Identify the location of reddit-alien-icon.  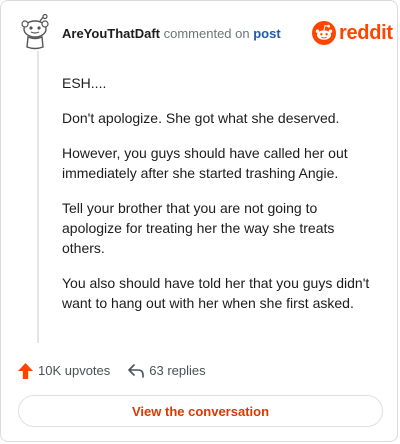
(324, 33).